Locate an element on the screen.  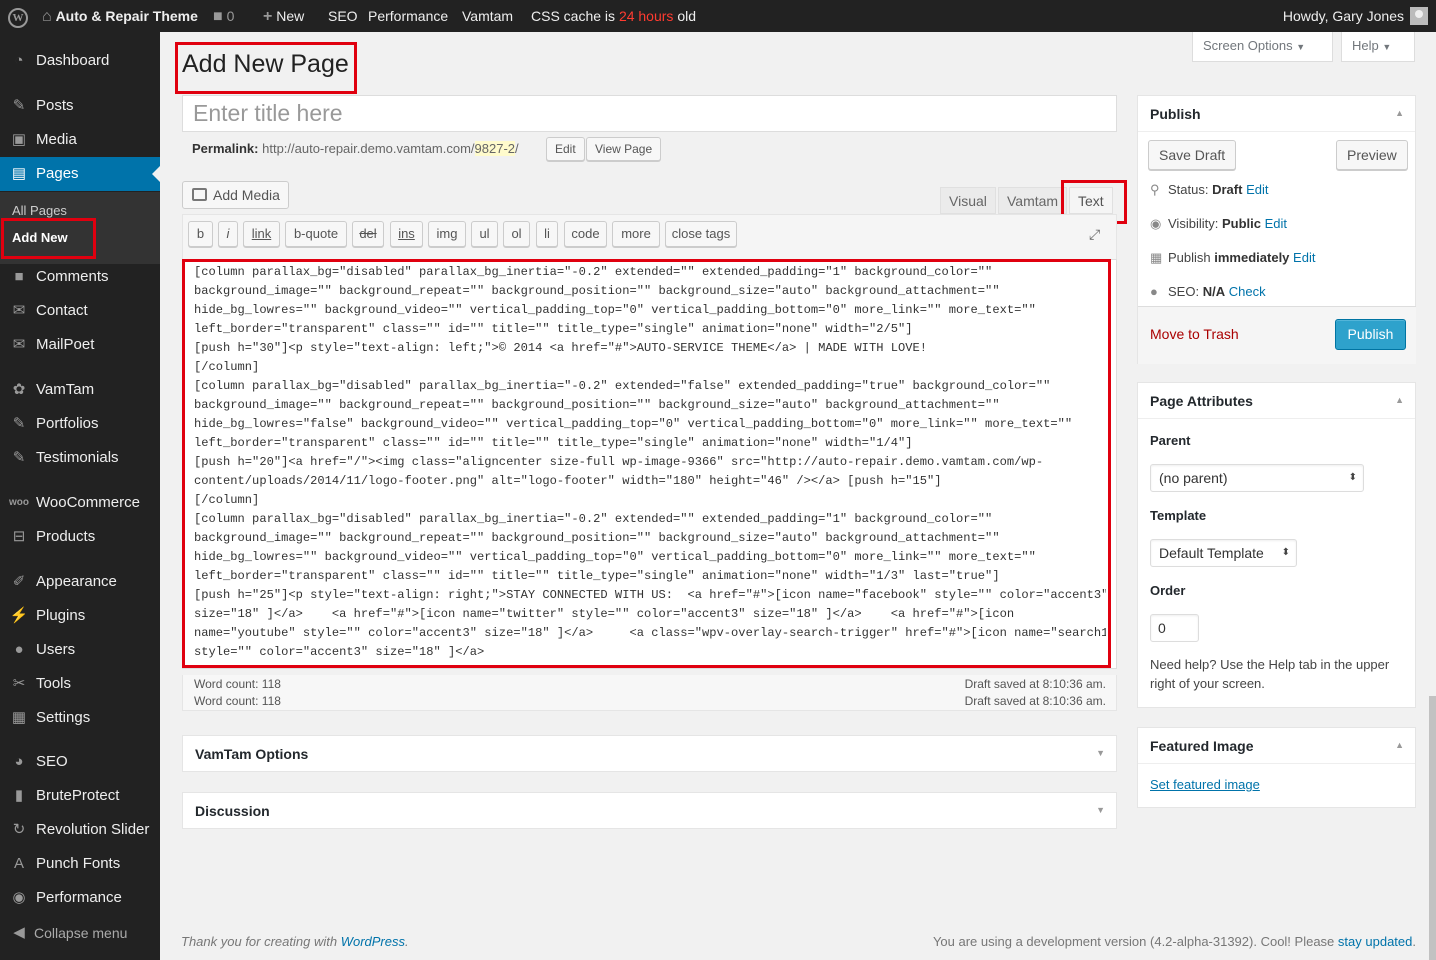
qt-code-button: code is located at coordinates (585, 234).